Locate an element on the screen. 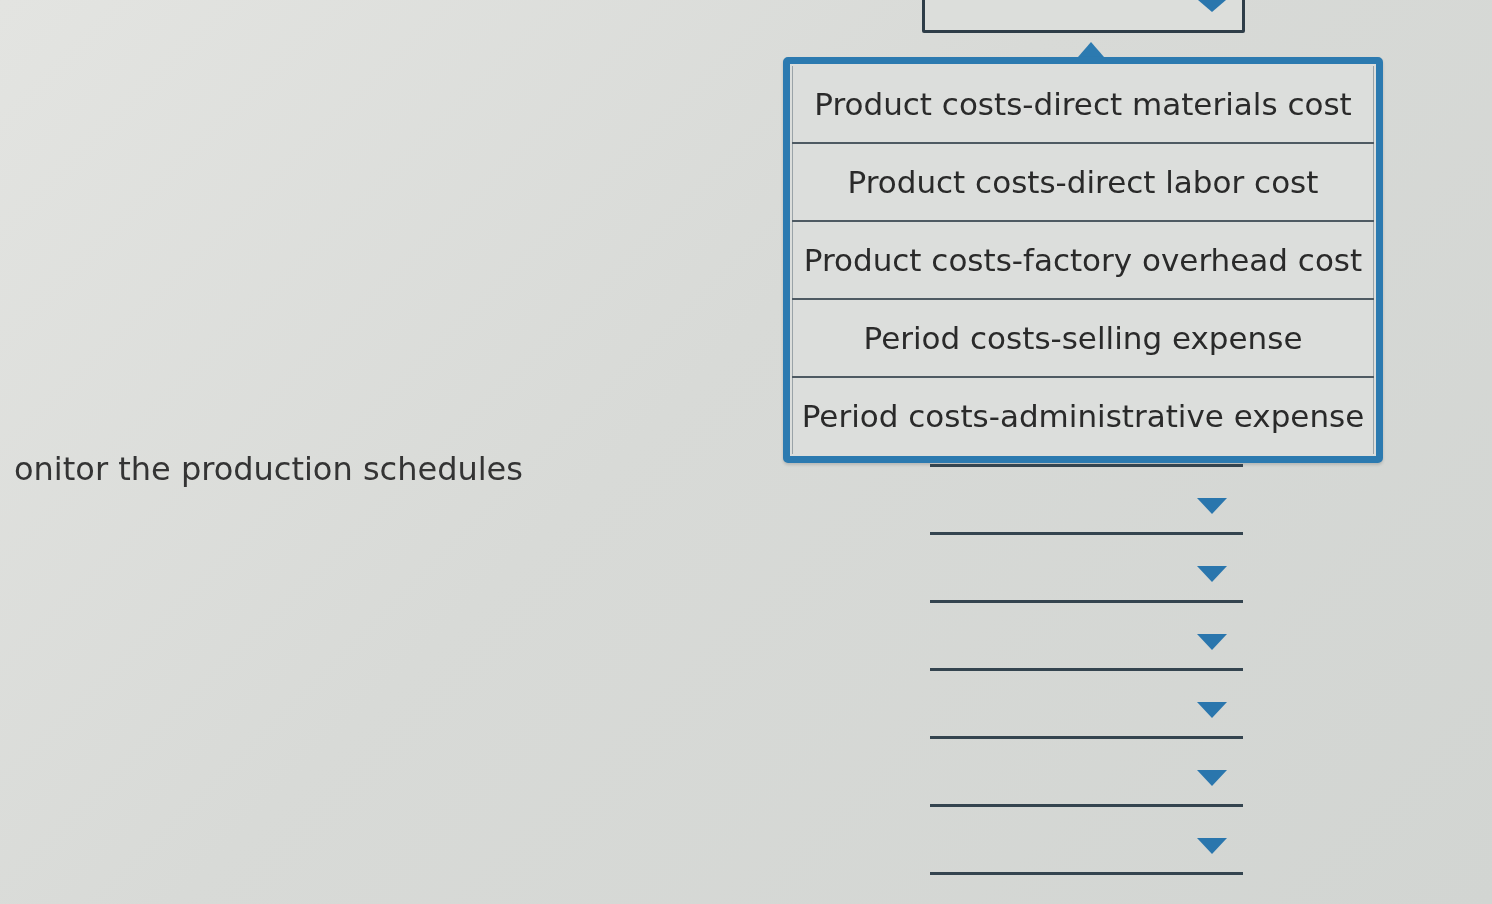 This screenshot has width=1492, height=904. dropdown-option: Product costs-factory overhead cost is located at coordinates (1083, 260).